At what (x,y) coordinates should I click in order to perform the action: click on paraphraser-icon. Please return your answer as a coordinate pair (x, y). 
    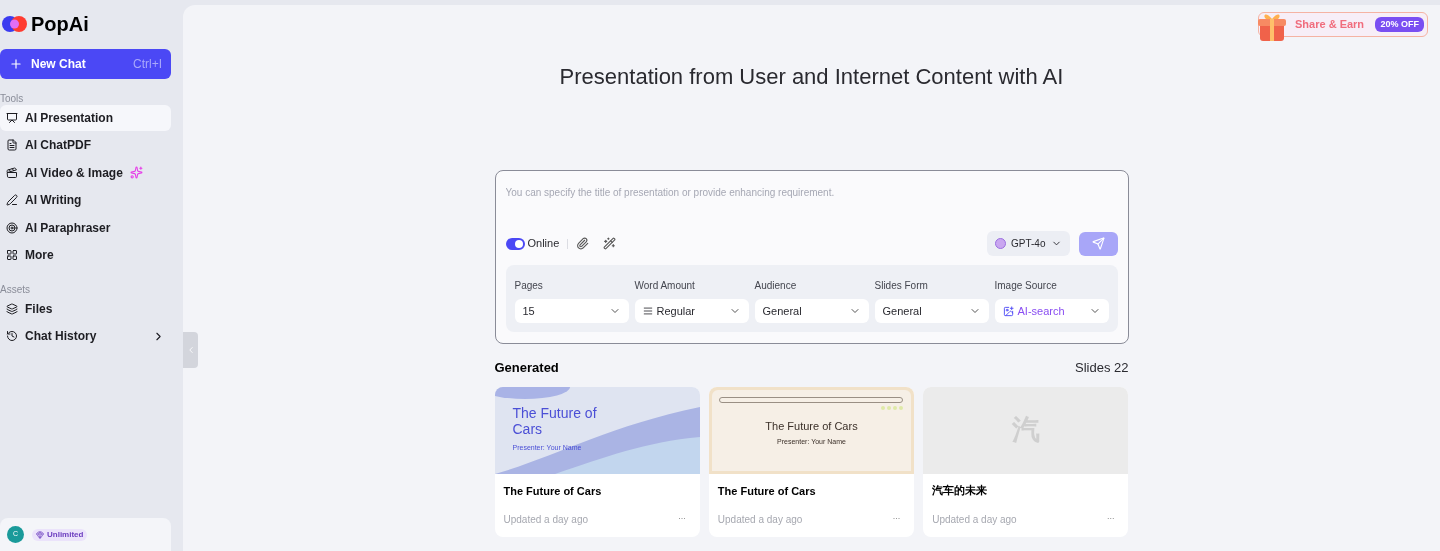
    Looking at the image, I should click on (12, 227).